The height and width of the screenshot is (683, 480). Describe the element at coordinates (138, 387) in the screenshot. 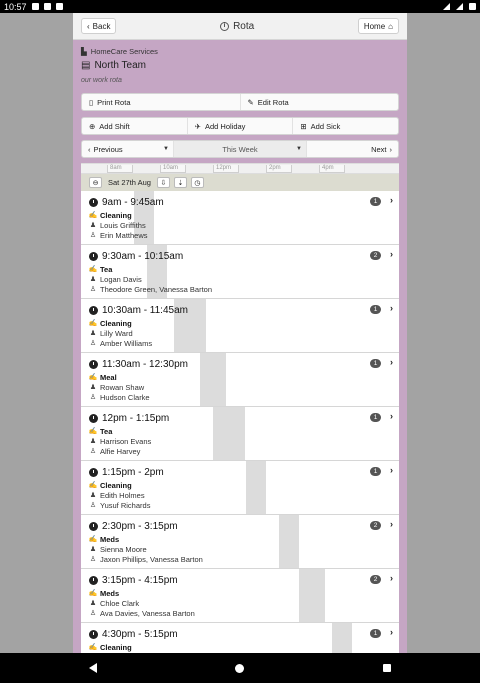

I see `shift-client: ♟ Rowan Shaw` at that location.